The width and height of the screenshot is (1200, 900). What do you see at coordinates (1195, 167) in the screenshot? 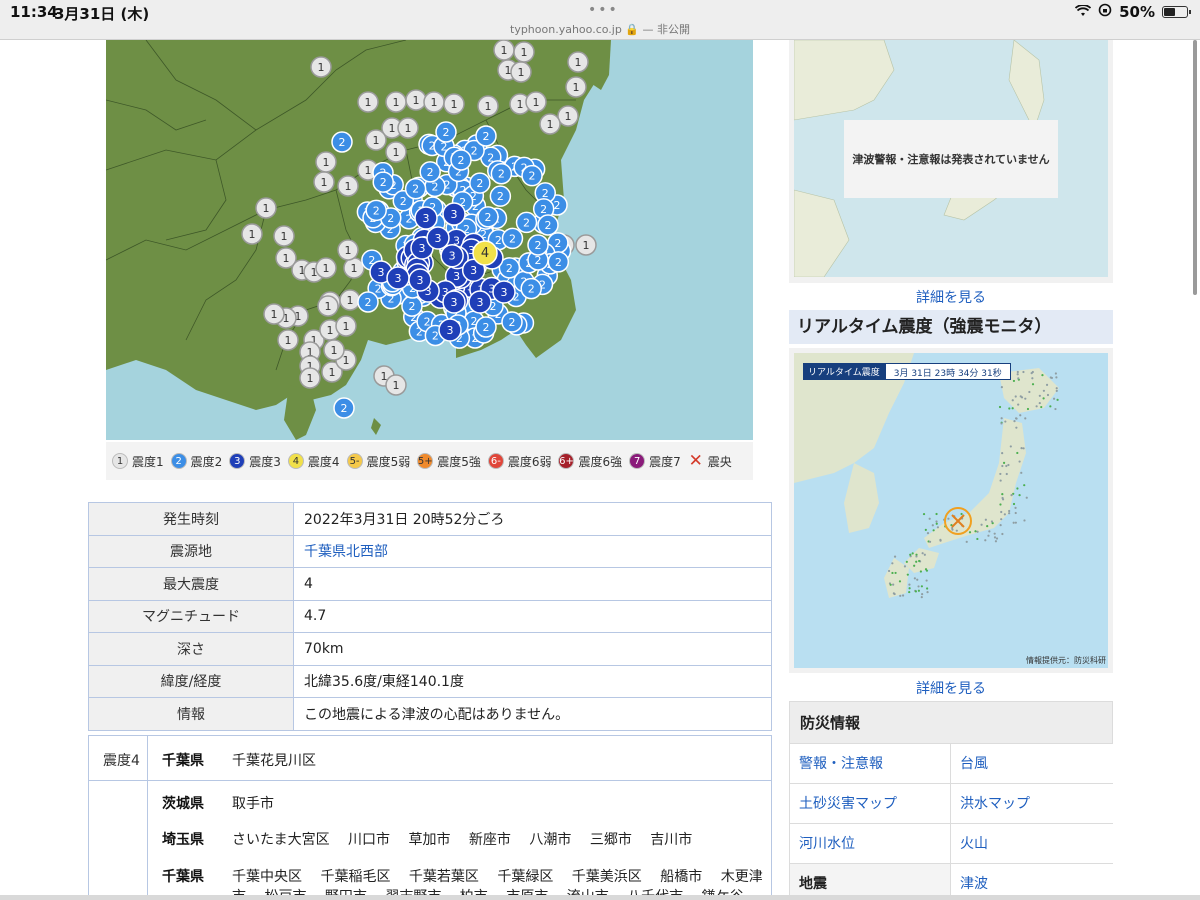
I see `scrollbar` at bounding box center [1195, 167].